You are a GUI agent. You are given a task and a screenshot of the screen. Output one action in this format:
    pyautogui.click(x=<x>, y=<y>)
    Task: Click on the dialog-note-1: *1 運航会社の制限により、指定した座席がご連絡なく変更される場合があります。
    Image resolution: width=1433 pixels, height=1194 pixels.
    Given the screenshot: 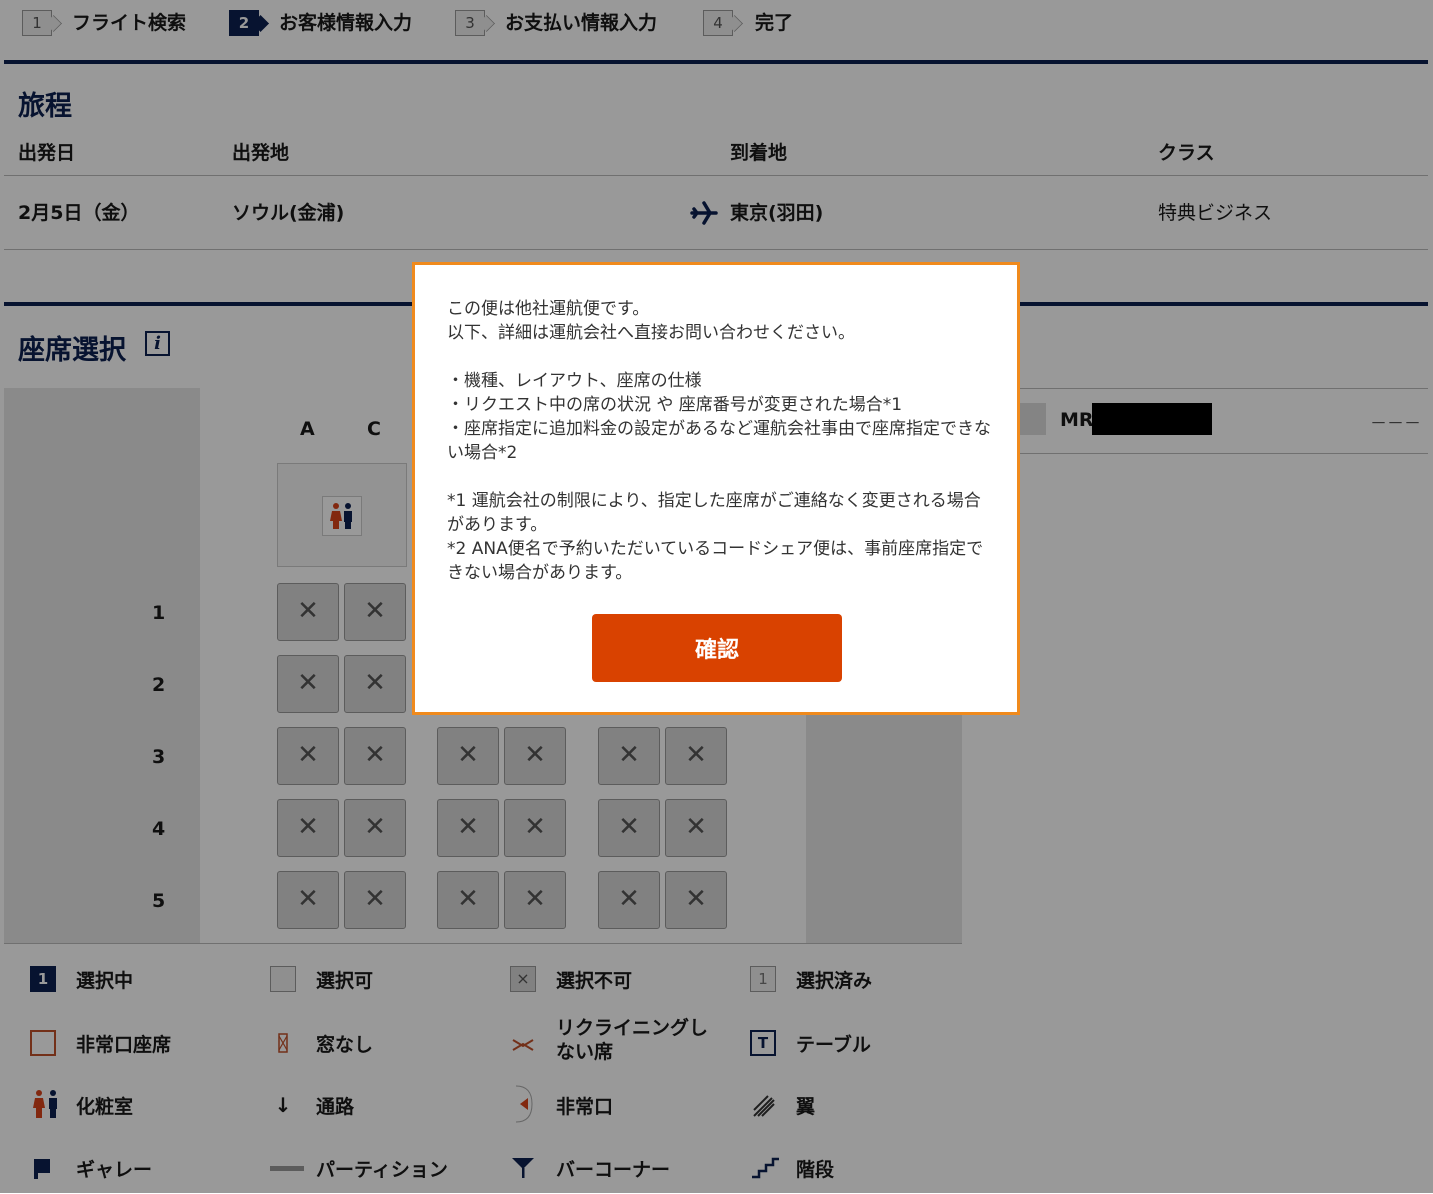 What is the action you would take?
    pyautogui.click(x=714, y=513)
    